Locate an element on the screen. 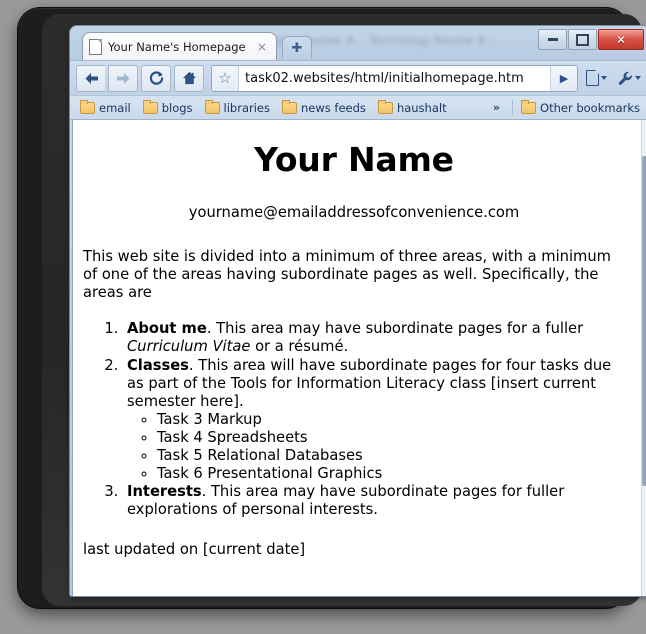  list-item: Task 6 Presentational Graphics is located at coordinates (391, 474).